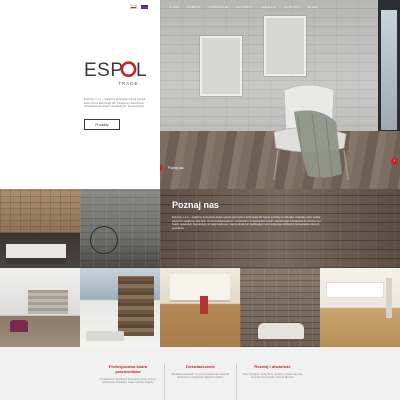 The height and width of the screenshot is (400, 400). What do you see at coordinates (244, 7) in the screenshot?
I see `nav-item-projects: PROJEKTY` at bounding box center [244, 7].